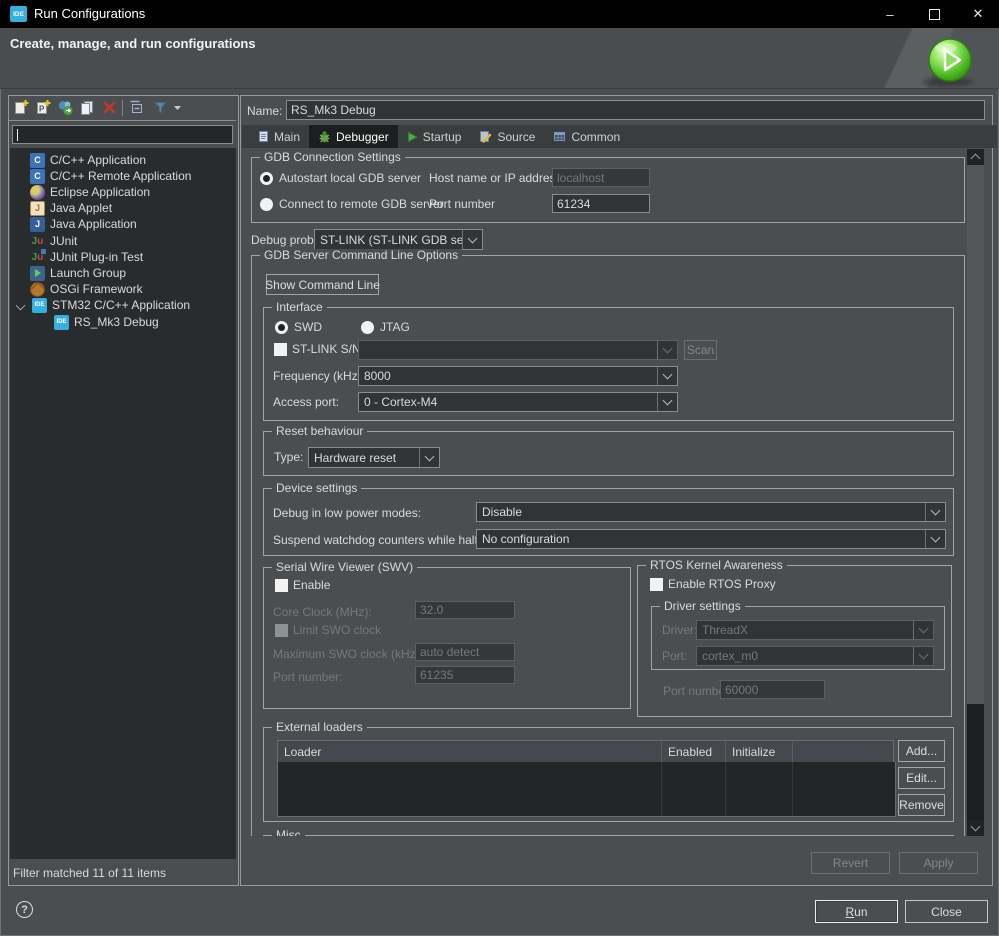  Describe the element at coordinates (586, 789) in the screenshot. I see `loaders-table-body` at that location.